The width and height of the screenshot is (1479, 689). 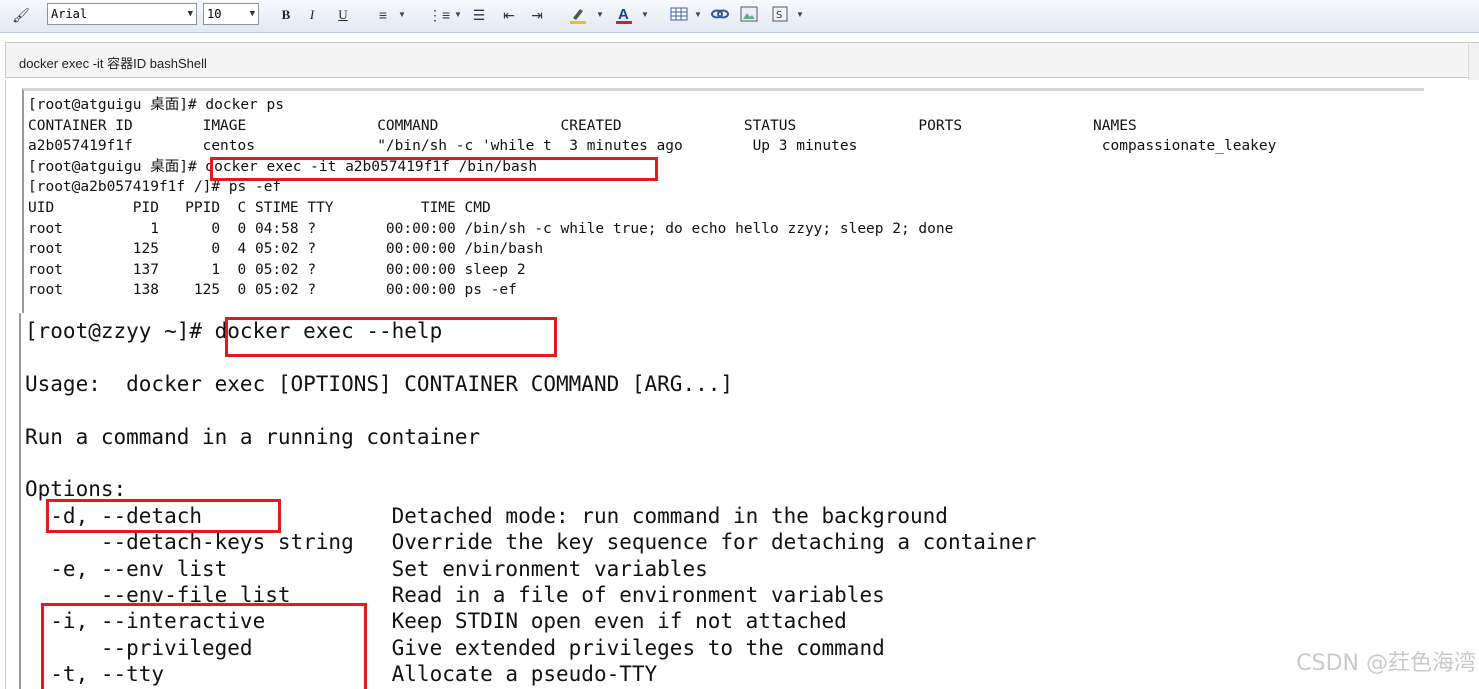 What do you see at coordinates (253, 436) in the screenshot?
I see `terminal-line: Run a command in a running container` at bounding box center [253, 436].